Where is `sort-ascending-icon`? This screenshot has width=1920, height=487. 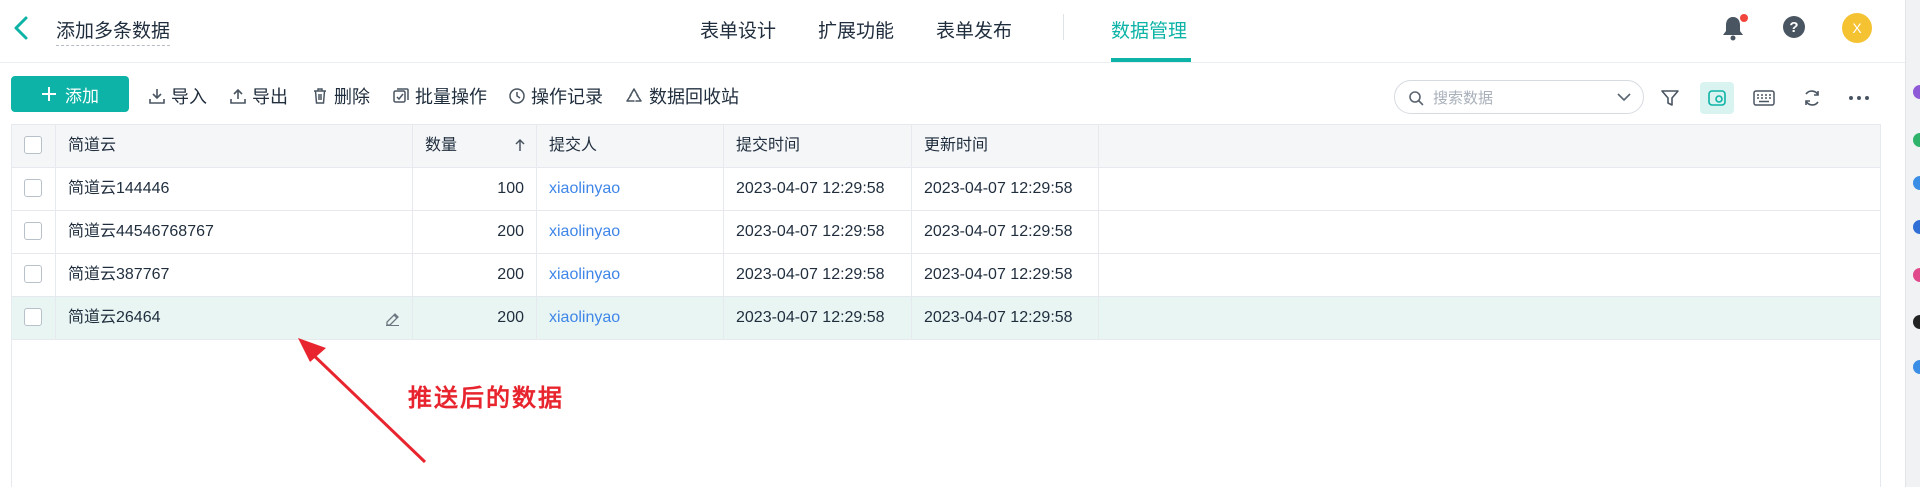 sort-ascending-icon is located at coordinates (520, 145).